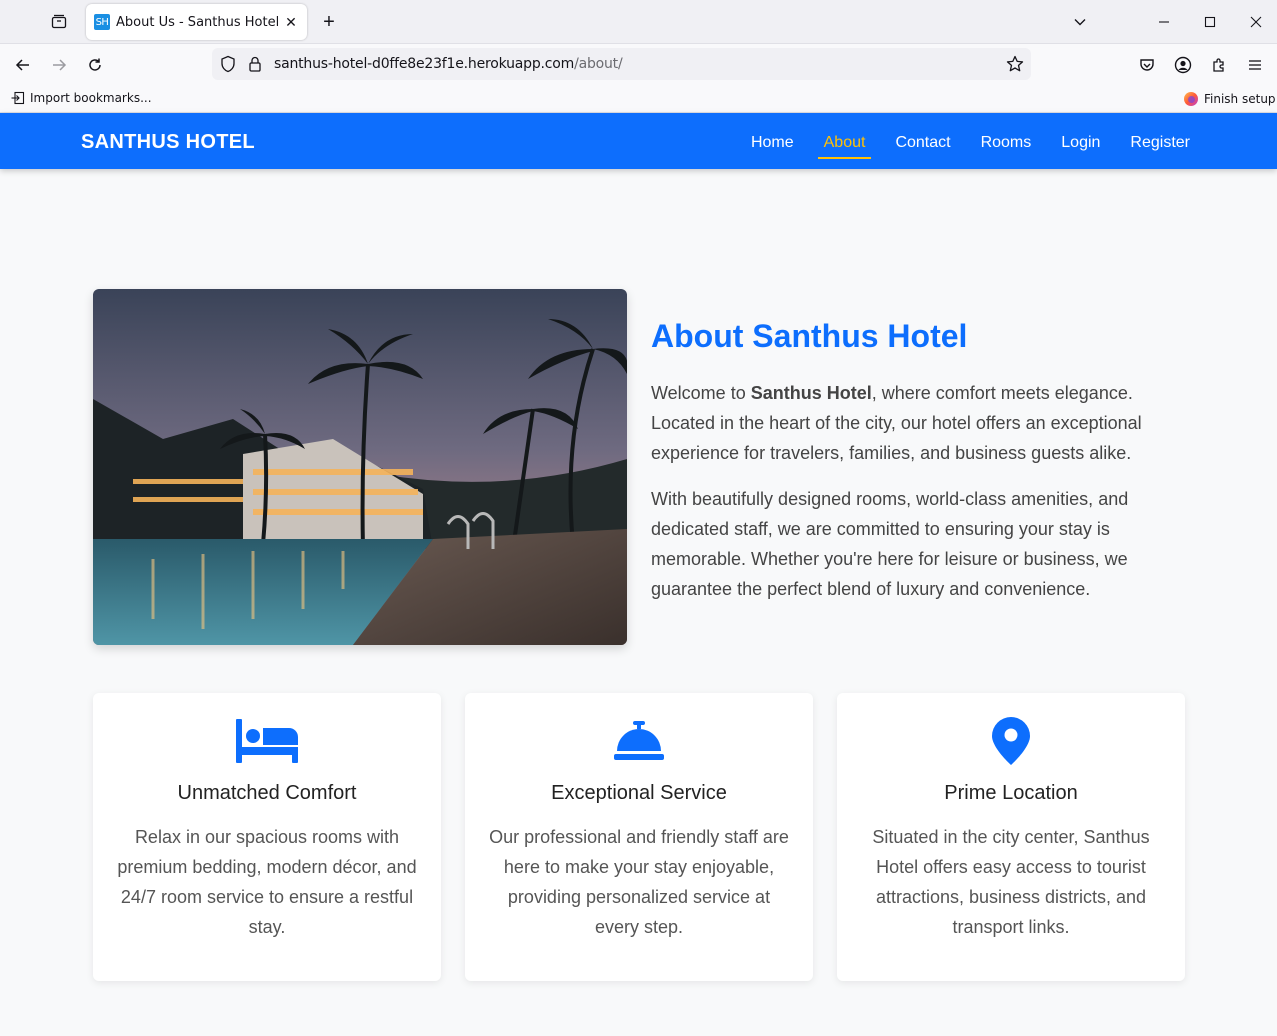  What do you see at coordinates (1191, 99) in the screenshot?
I see `firefox-icon` at bounding box center [1191, 99].